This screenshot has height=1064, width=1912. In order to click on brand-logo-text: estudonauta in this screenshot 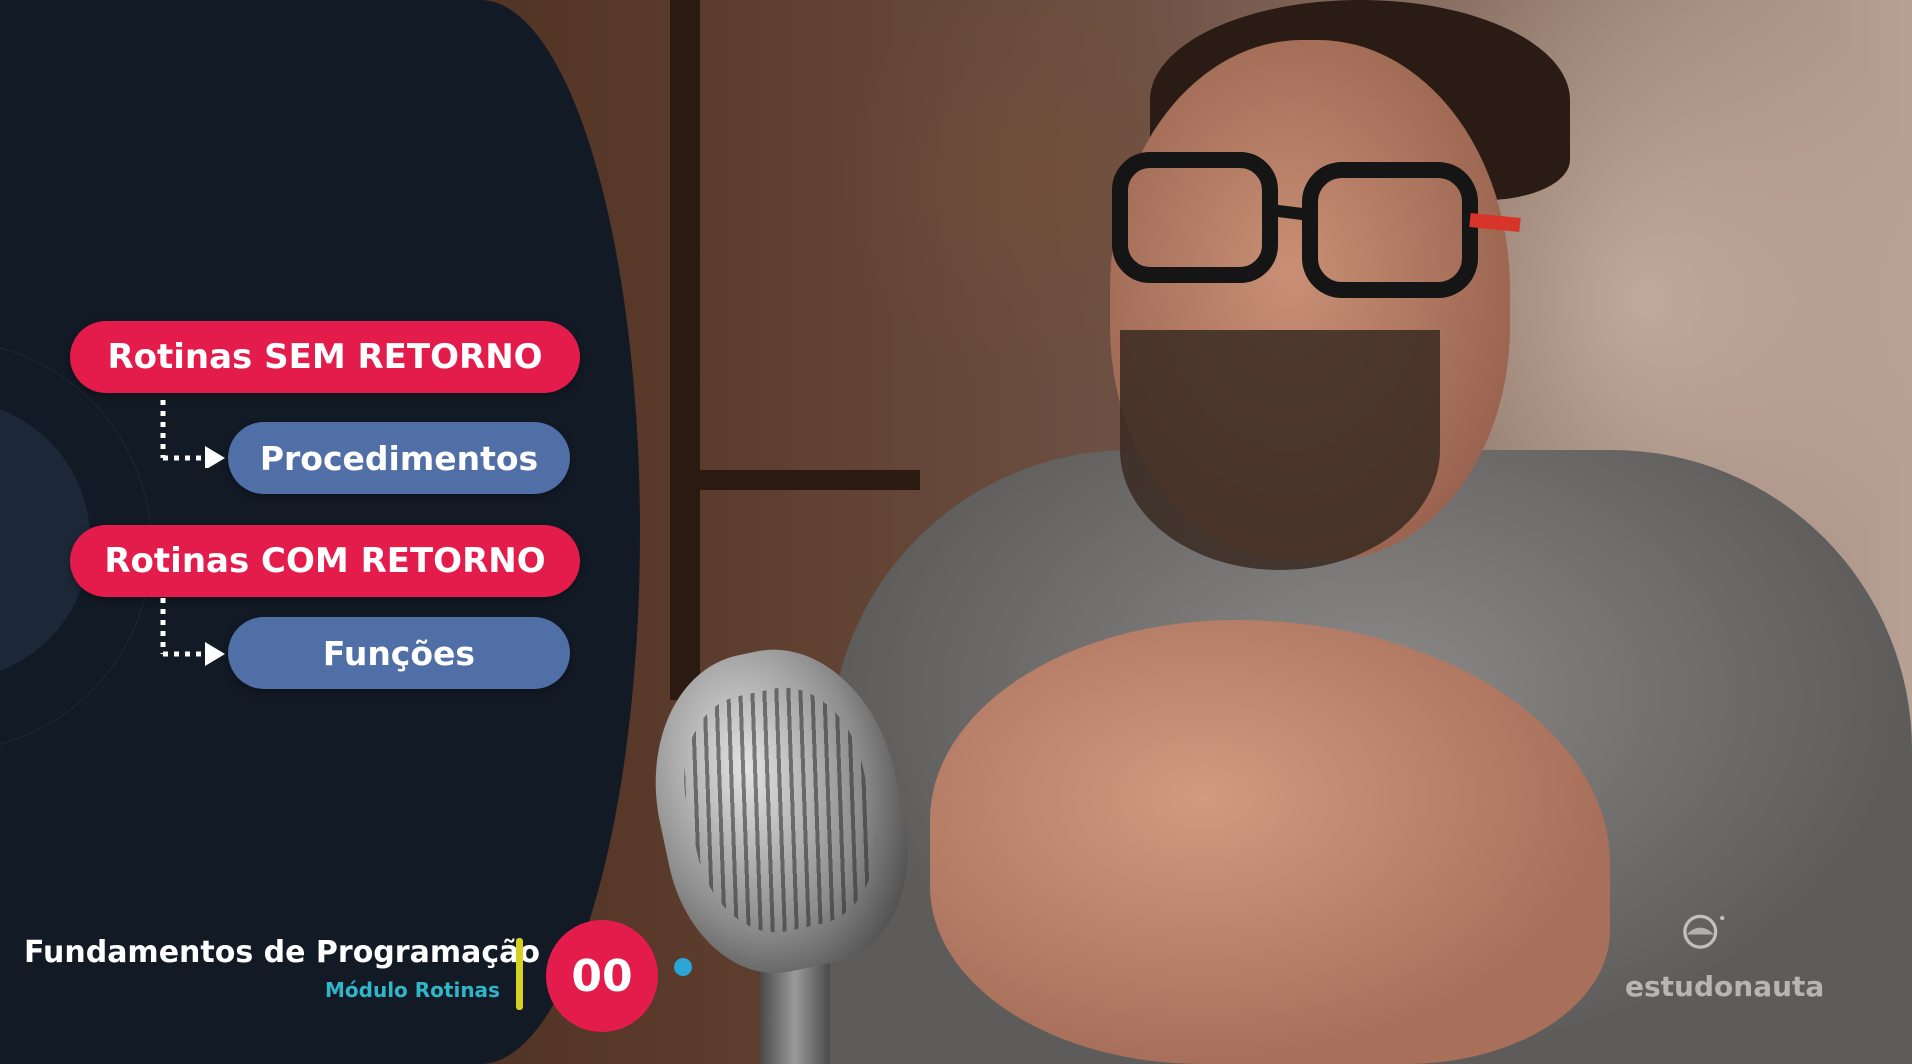, I will do `click(1725, 986)`.